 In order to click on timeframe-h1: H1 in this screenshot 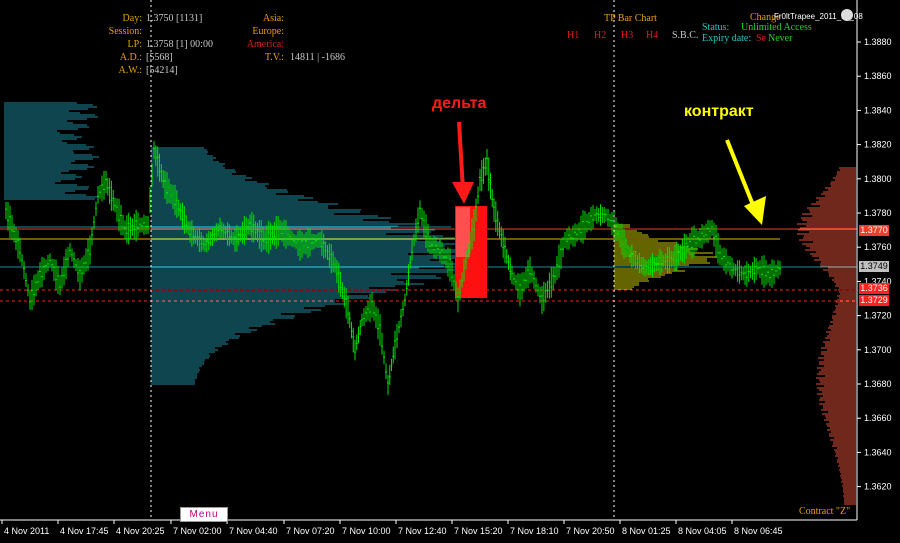, I will do `click(573, 36)`.